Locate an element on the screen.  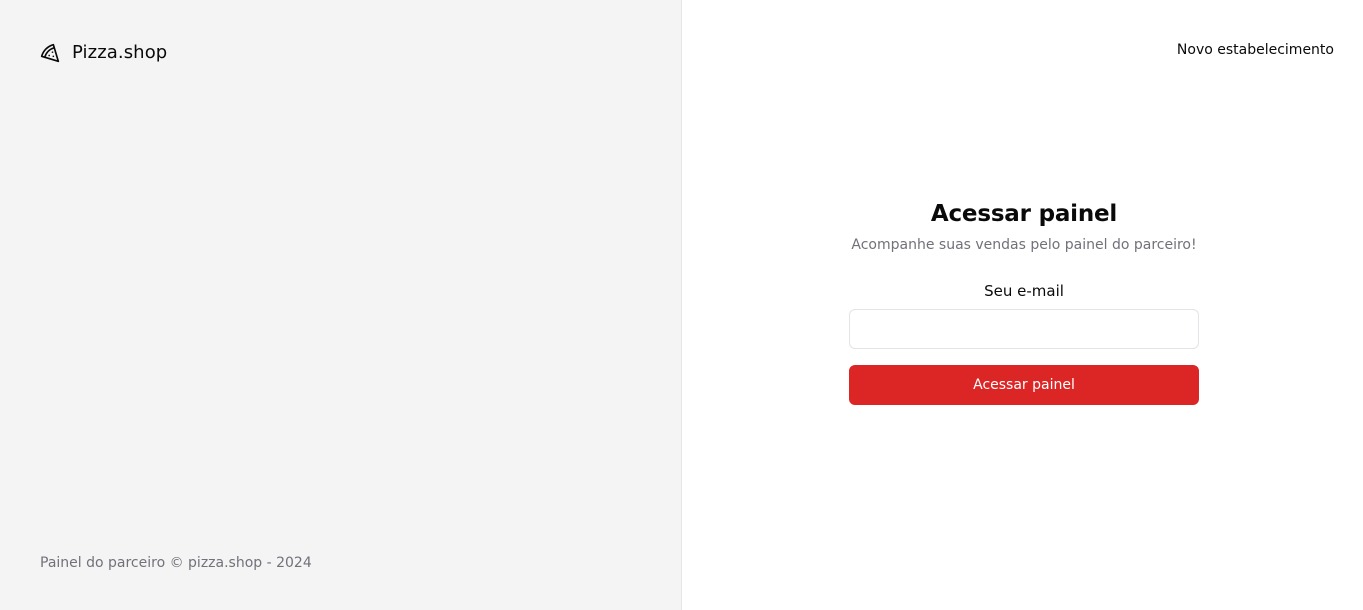
pizza-icon is located at coordinates (50, 53).